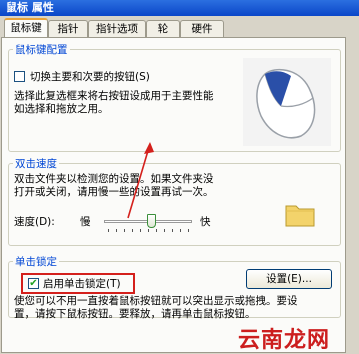 This screenshot has height=354, width=359. What do you see at coordinates (287, 102) in the screenshot?
I see `mouse-image` at bounding box center [287, 102].